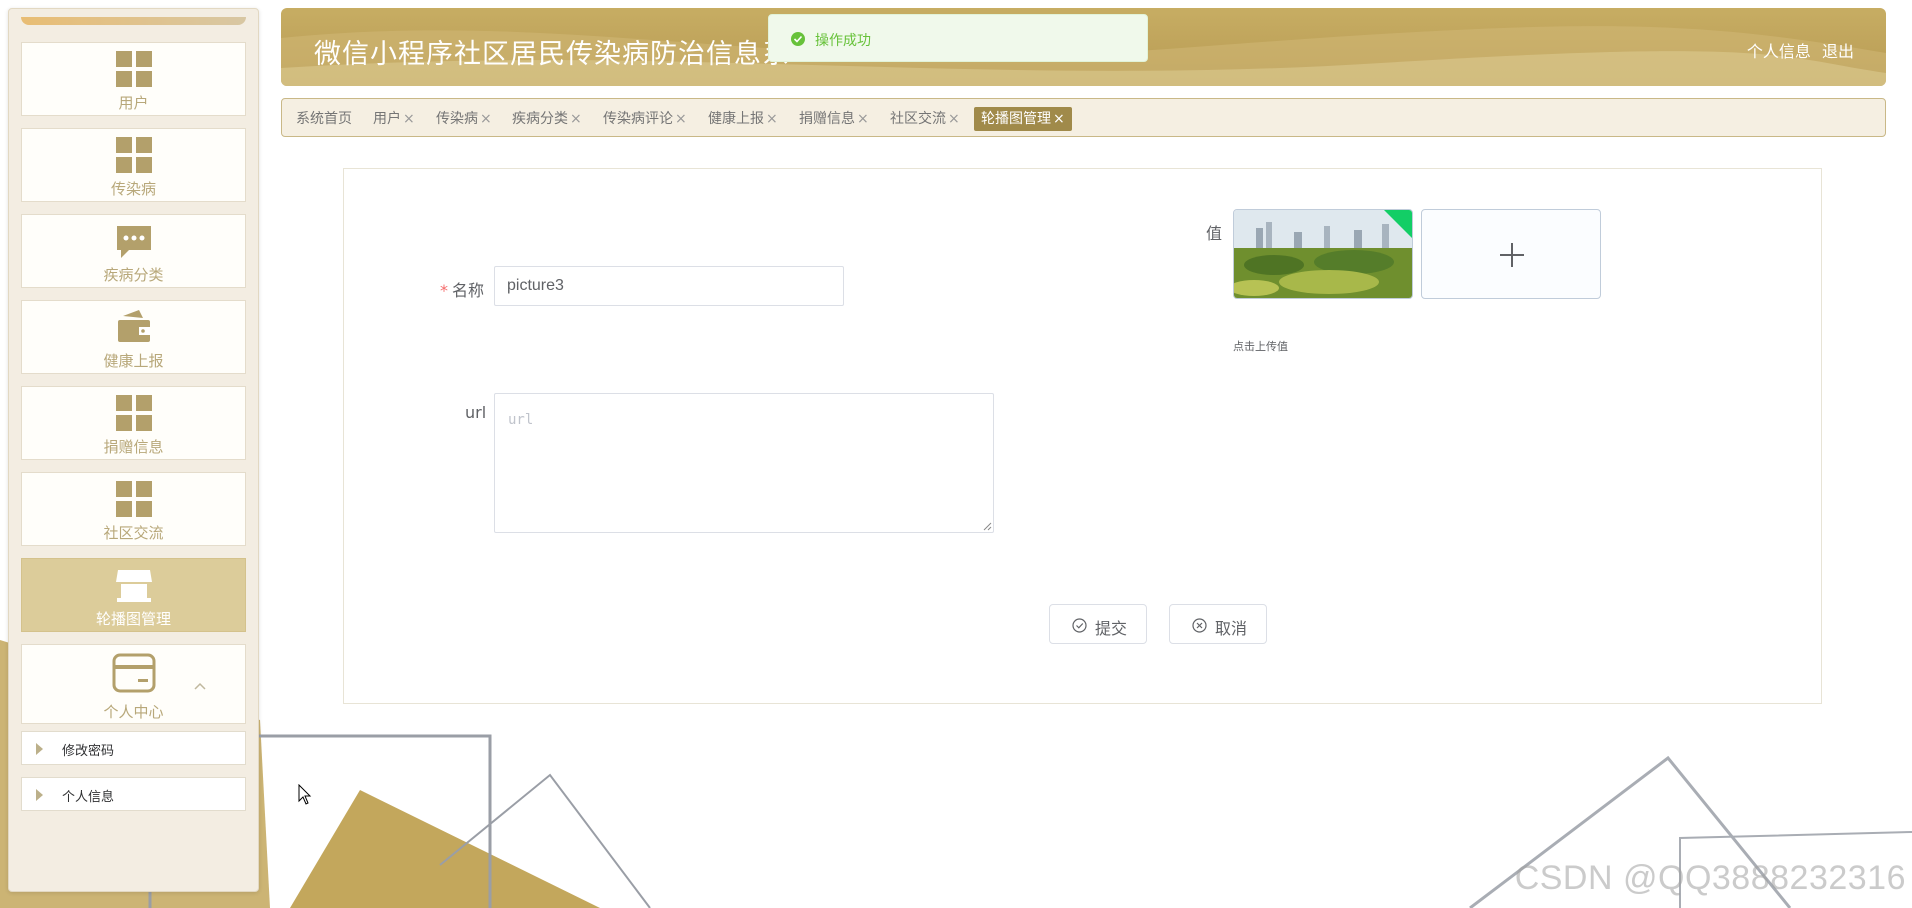 This screenshot has width=1912, height=908. What do you see at coordinates (200, 686) in the screenshot?
I see `chevron-up-icon` at bounding box center [200, 686].